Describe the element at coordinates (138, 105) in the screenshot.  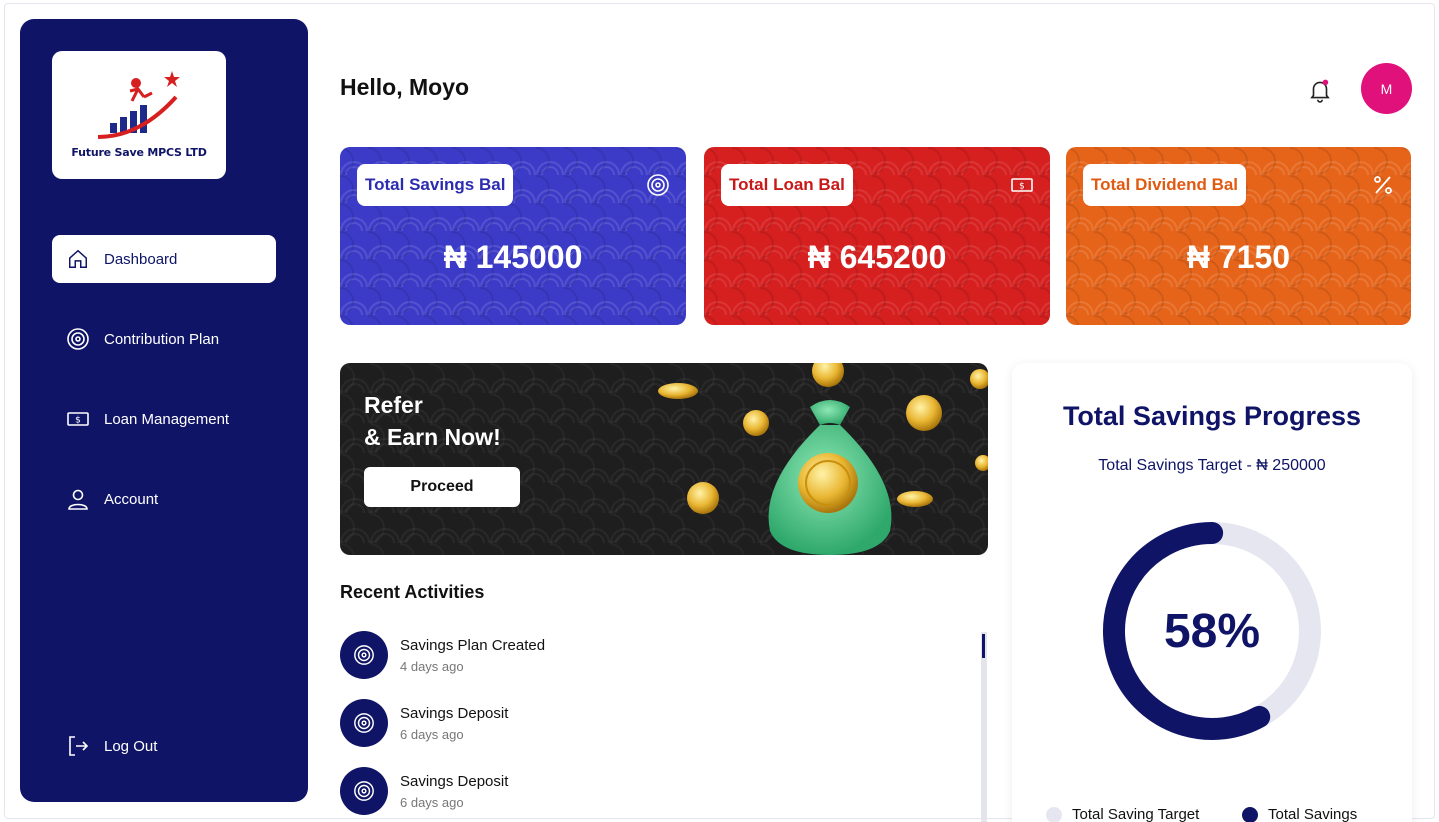
I see `logo-graphic` at that location.